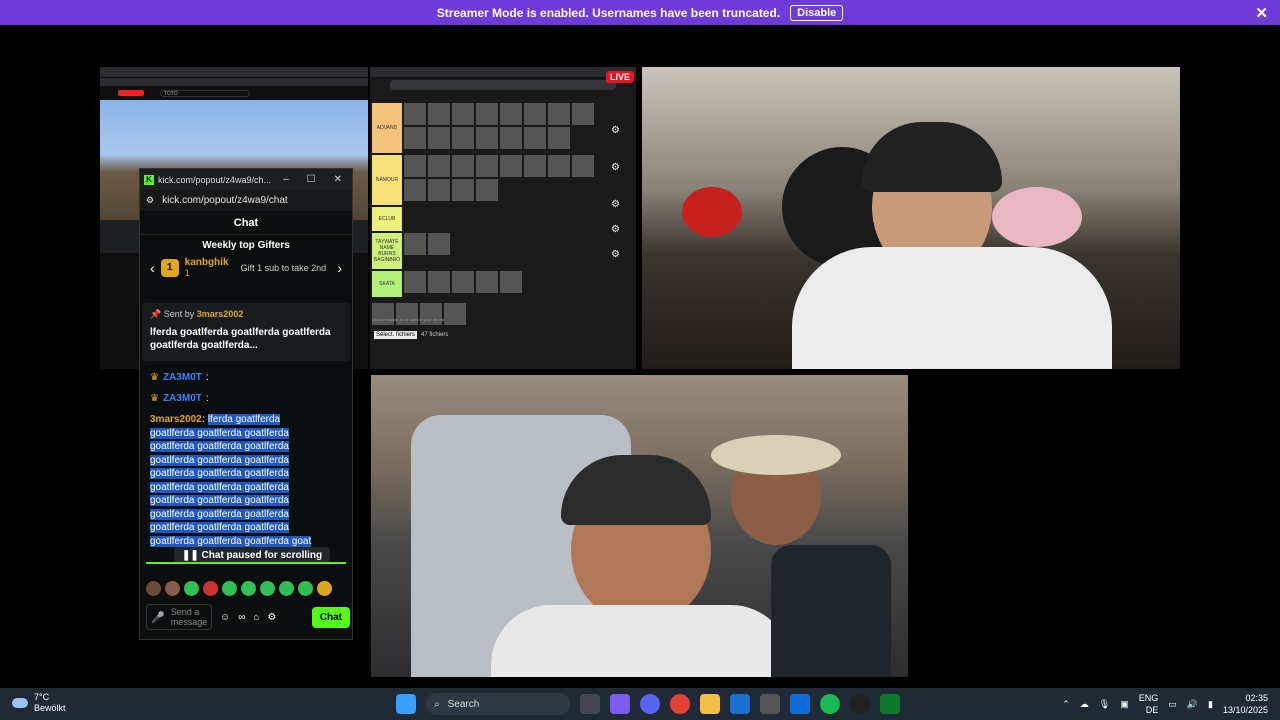  I want to click on display-icon: ▣, so click(1124, 704).